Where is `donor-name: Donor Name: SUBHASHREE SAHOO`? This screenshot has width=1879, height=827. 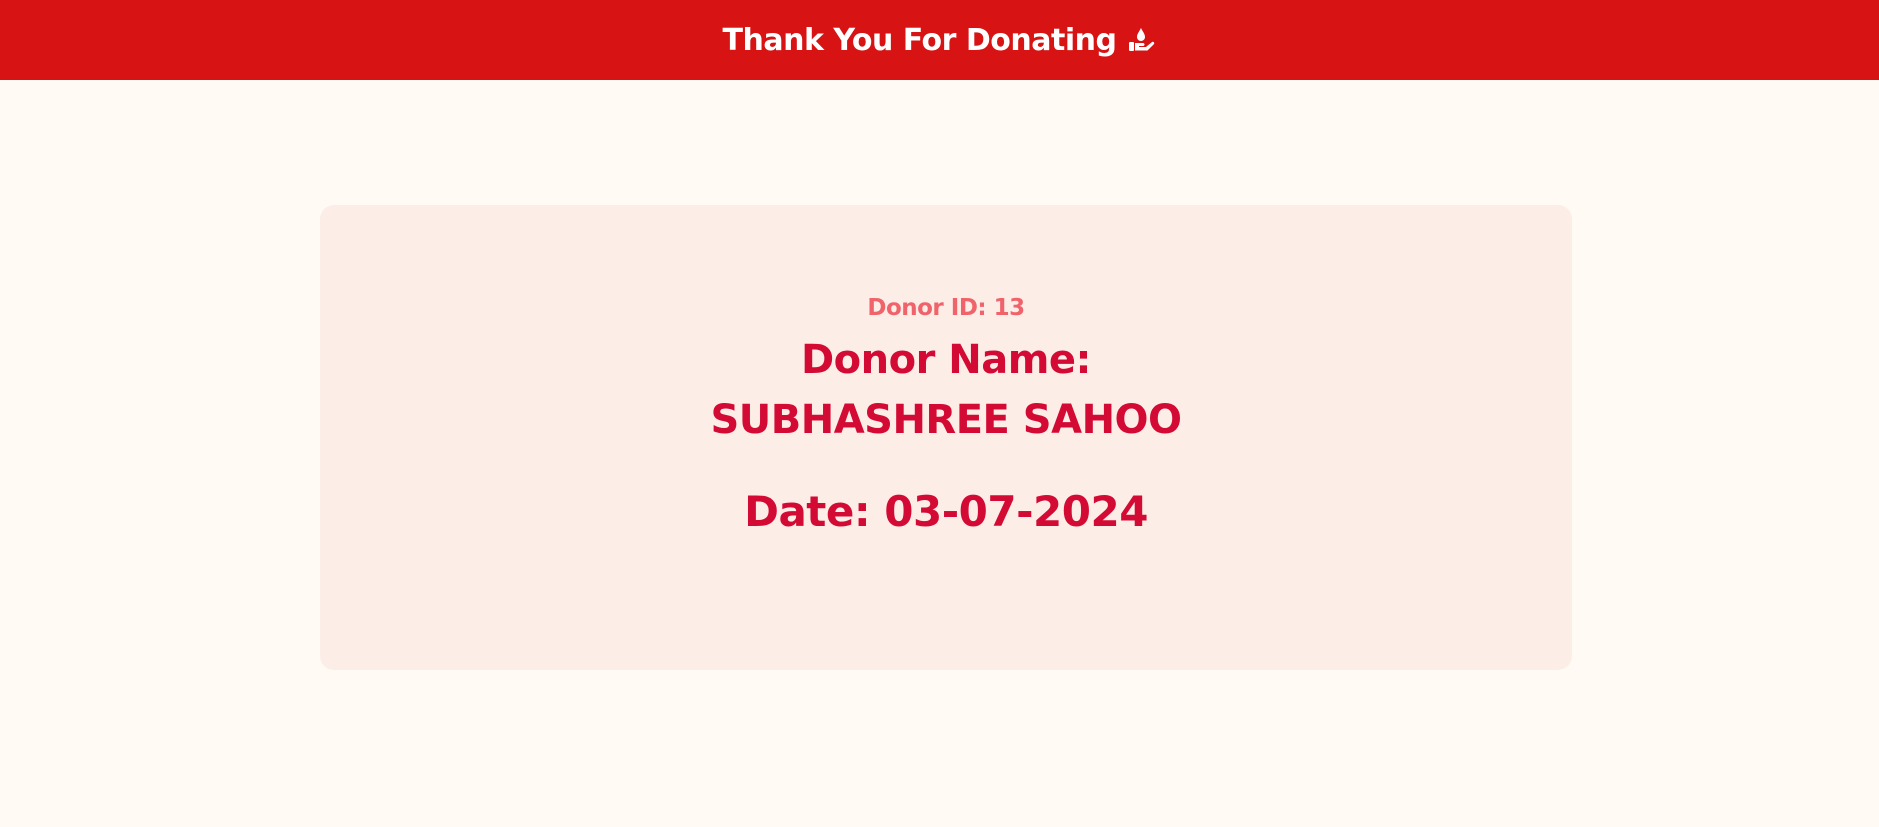
donor-name: Donor Name: SUBHASHREE SAHOO is located at coordinates (946, 390).